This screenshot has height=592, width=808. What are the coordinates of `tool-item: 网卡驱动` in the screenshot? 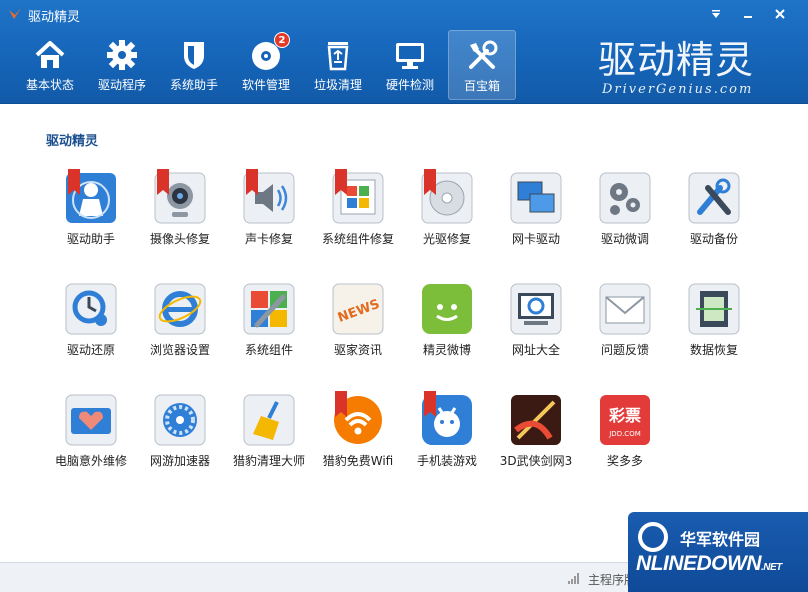 It's located at (536, 213).